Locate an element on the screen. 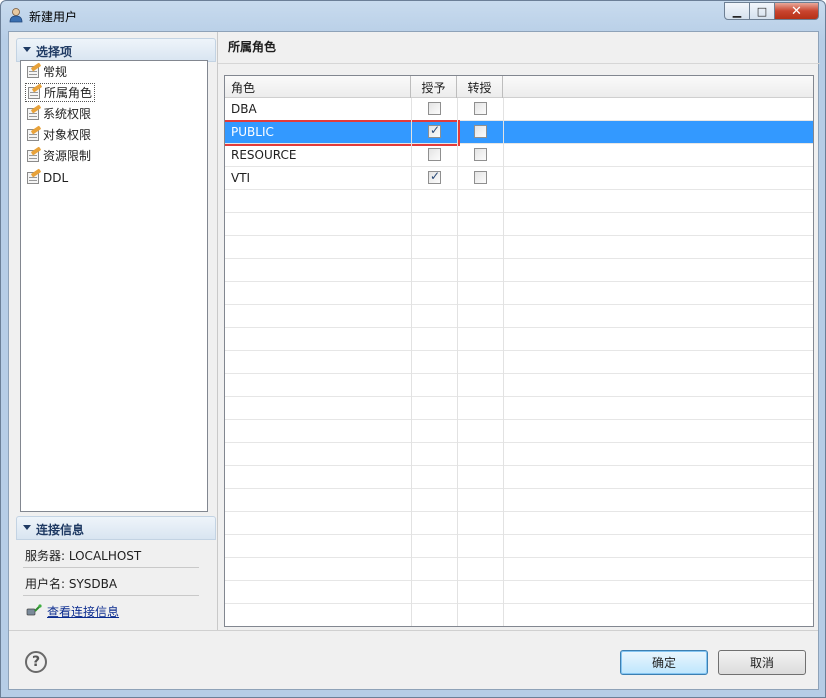  table-row: DBA is located at coordinates (519, 109).